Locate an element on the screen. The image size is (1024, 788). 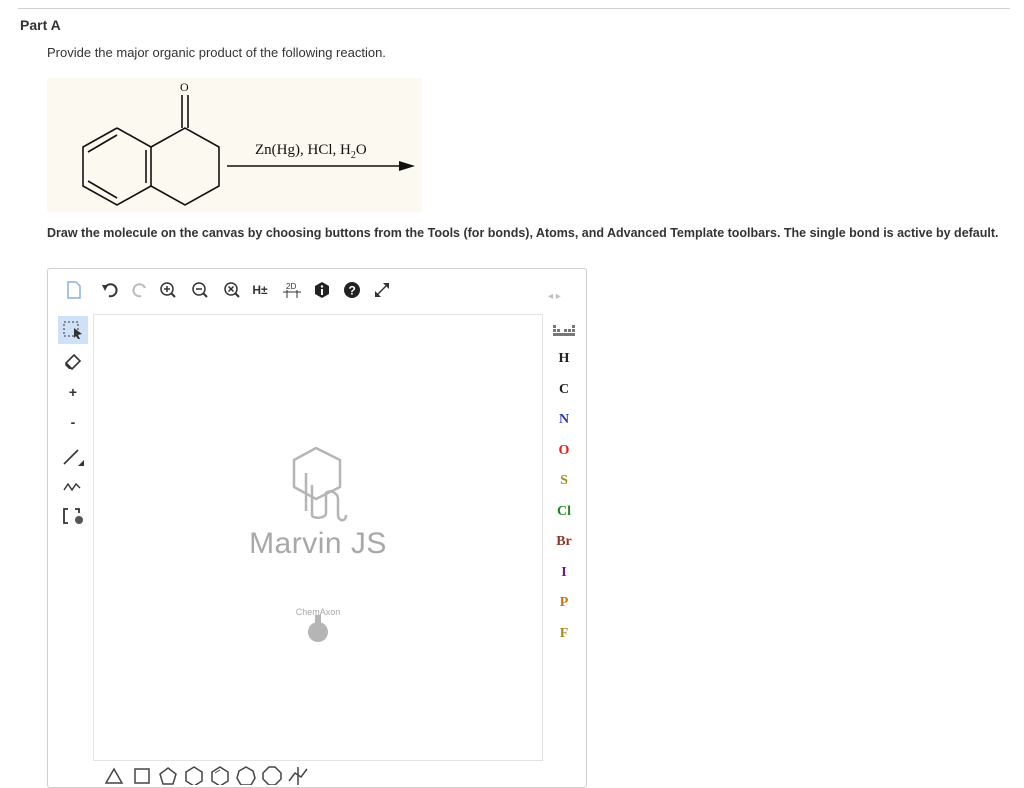
reaction-scheme: O Zn(Hg), HCl, H2O is located at coordinates (234, 145).